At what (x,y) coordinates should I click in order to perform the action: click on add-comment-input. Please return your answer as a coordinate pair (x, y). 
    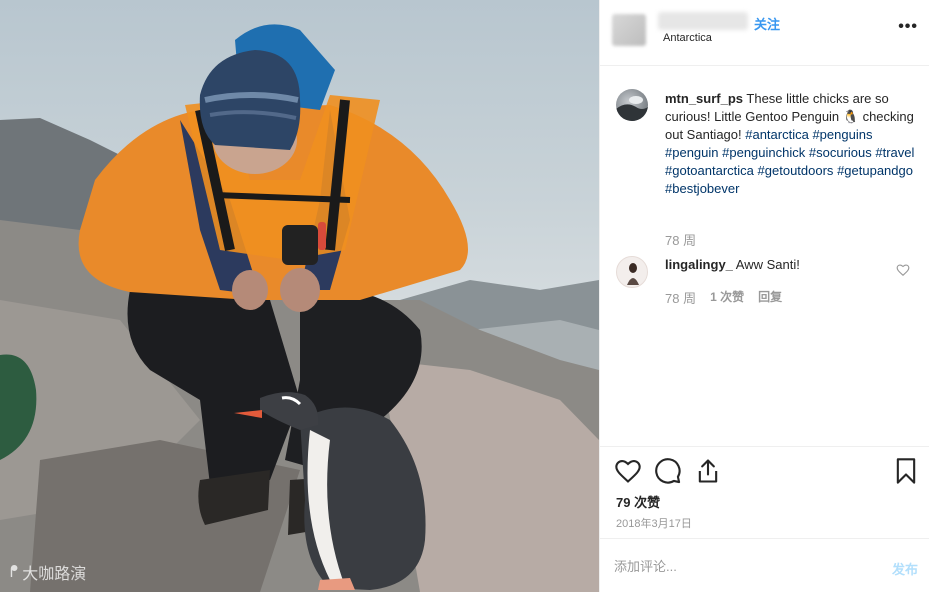
    Looking at the image, I should click on (739, 566).